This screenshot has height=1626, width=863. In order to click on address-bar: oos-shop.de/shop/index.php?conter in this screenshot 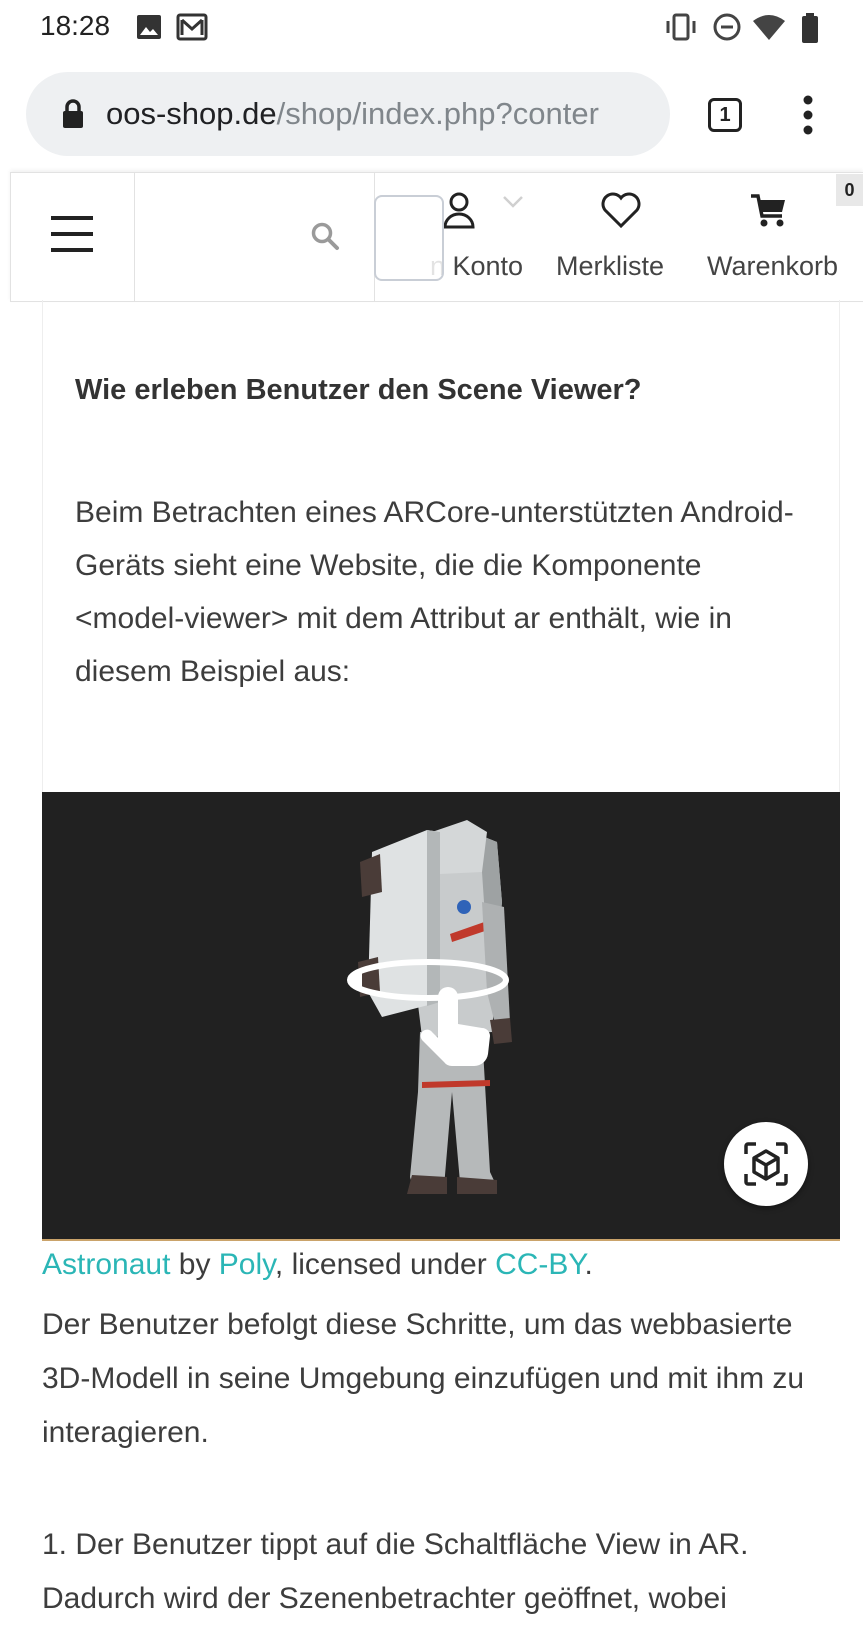, I will do `click(348, 114)`.